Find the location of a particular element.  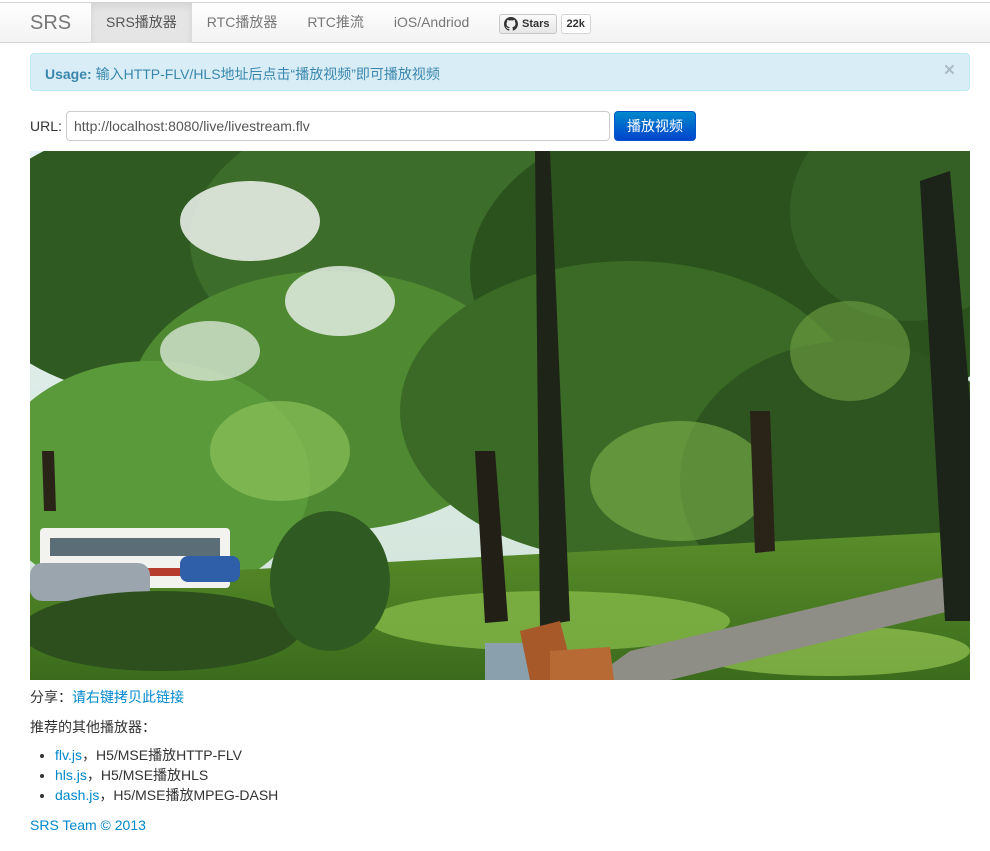

recommend-title: 推荐的其他播放器： is located at coordinates (93, 727).